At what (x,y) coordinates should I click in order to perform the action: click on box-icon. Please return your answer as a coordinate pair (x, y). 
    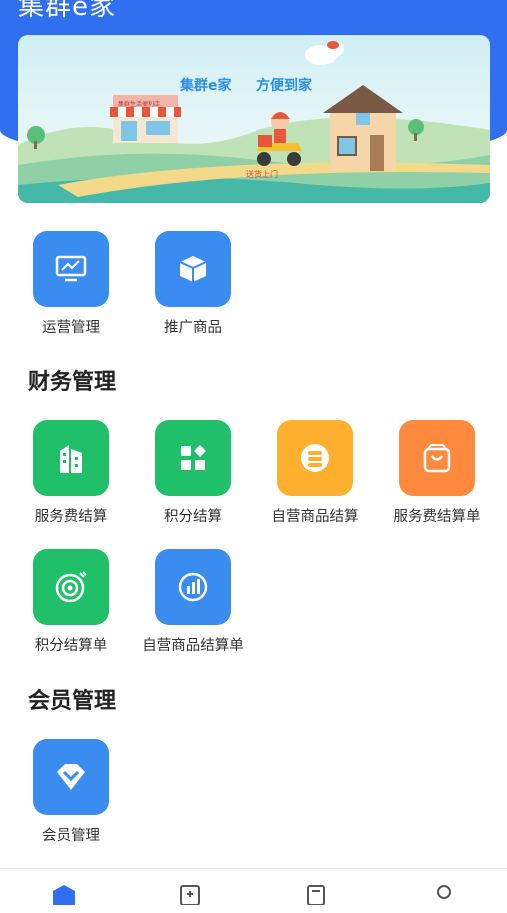
    Looking at the image, I should click on (193, 269).